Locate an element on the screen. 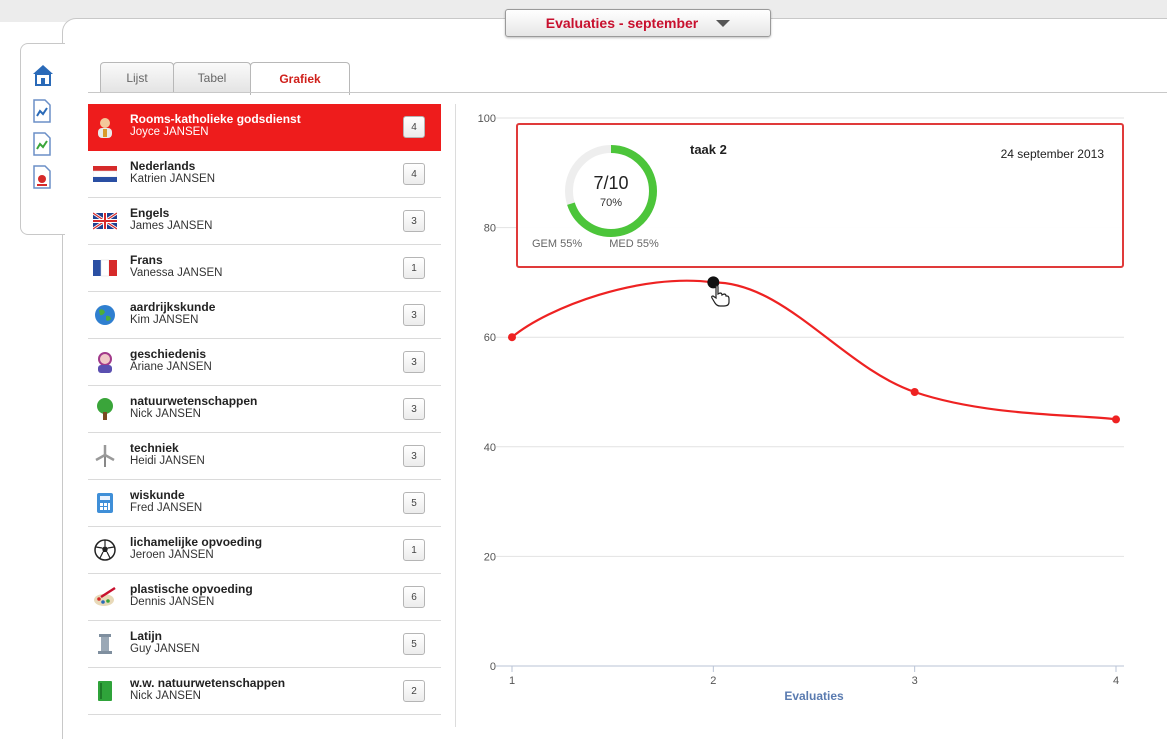 This screenshot has width=1167, height=739. y-tick-label: 40 is located at coordinates (490, 448).